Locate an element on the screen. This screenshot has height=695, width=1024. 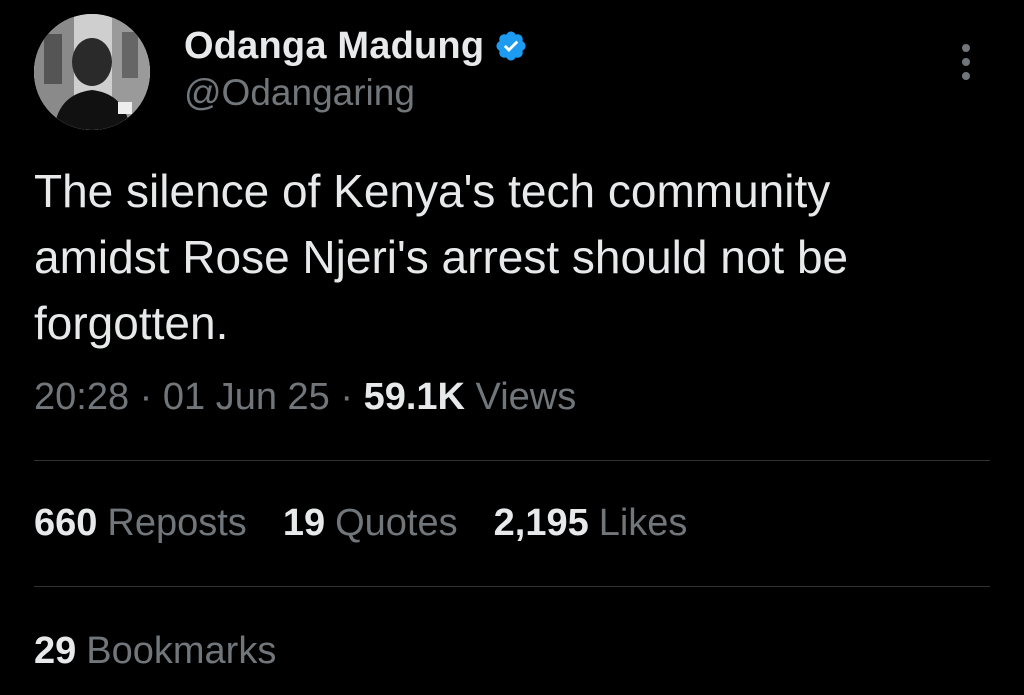
author-display-name: Odanga Madung is located at coordinates (334, 46).